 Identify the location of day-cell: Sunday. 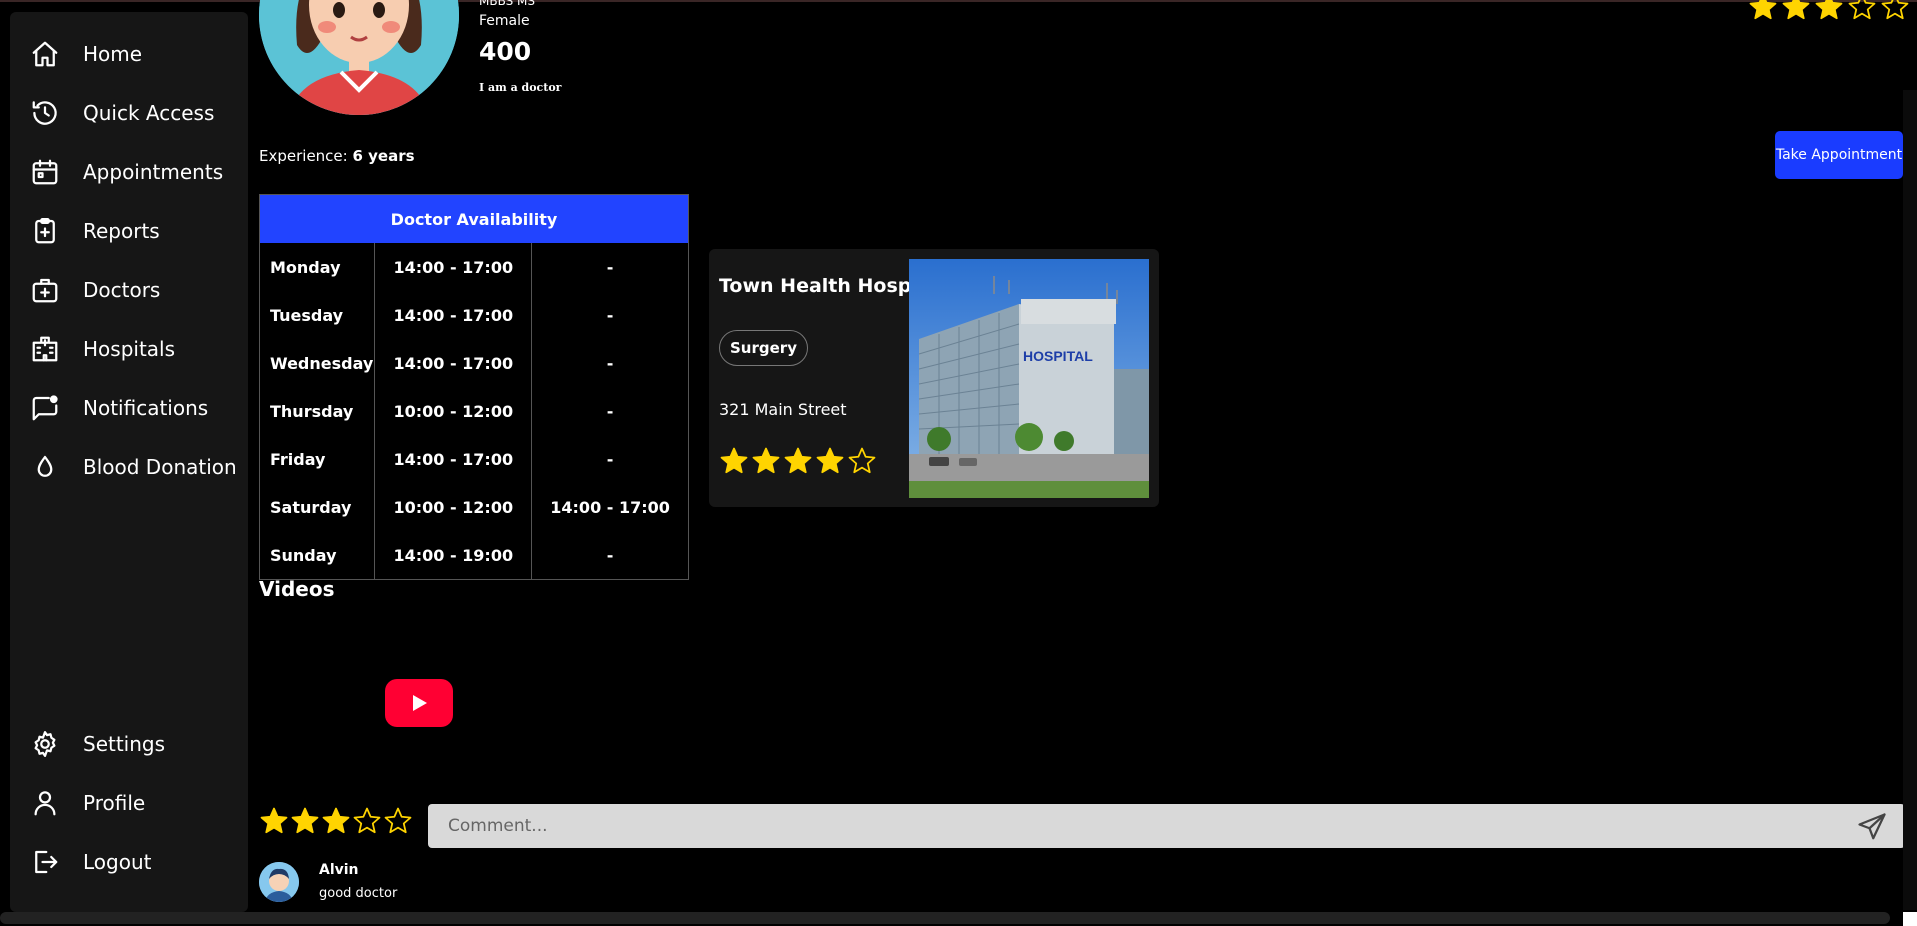
(317, 555).